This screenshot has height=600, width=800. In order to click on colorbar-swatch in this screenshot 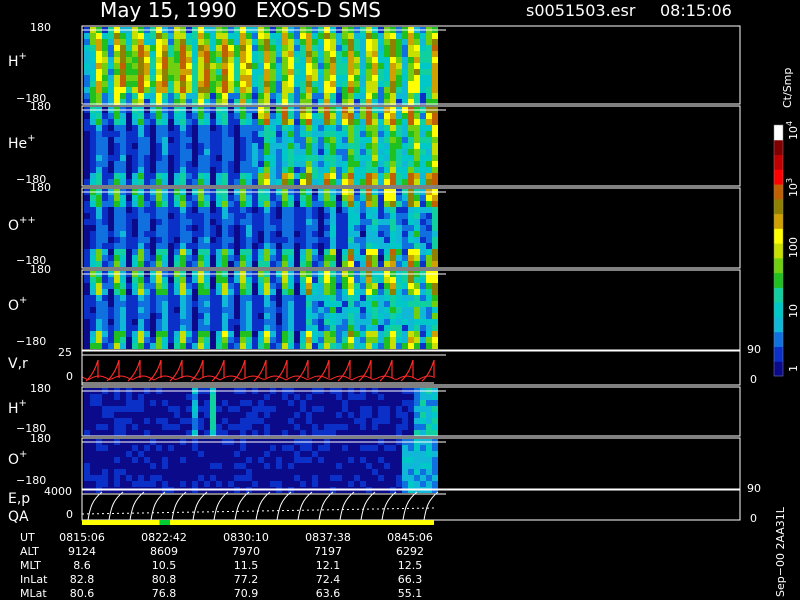, I will do `click(778, 265)`.